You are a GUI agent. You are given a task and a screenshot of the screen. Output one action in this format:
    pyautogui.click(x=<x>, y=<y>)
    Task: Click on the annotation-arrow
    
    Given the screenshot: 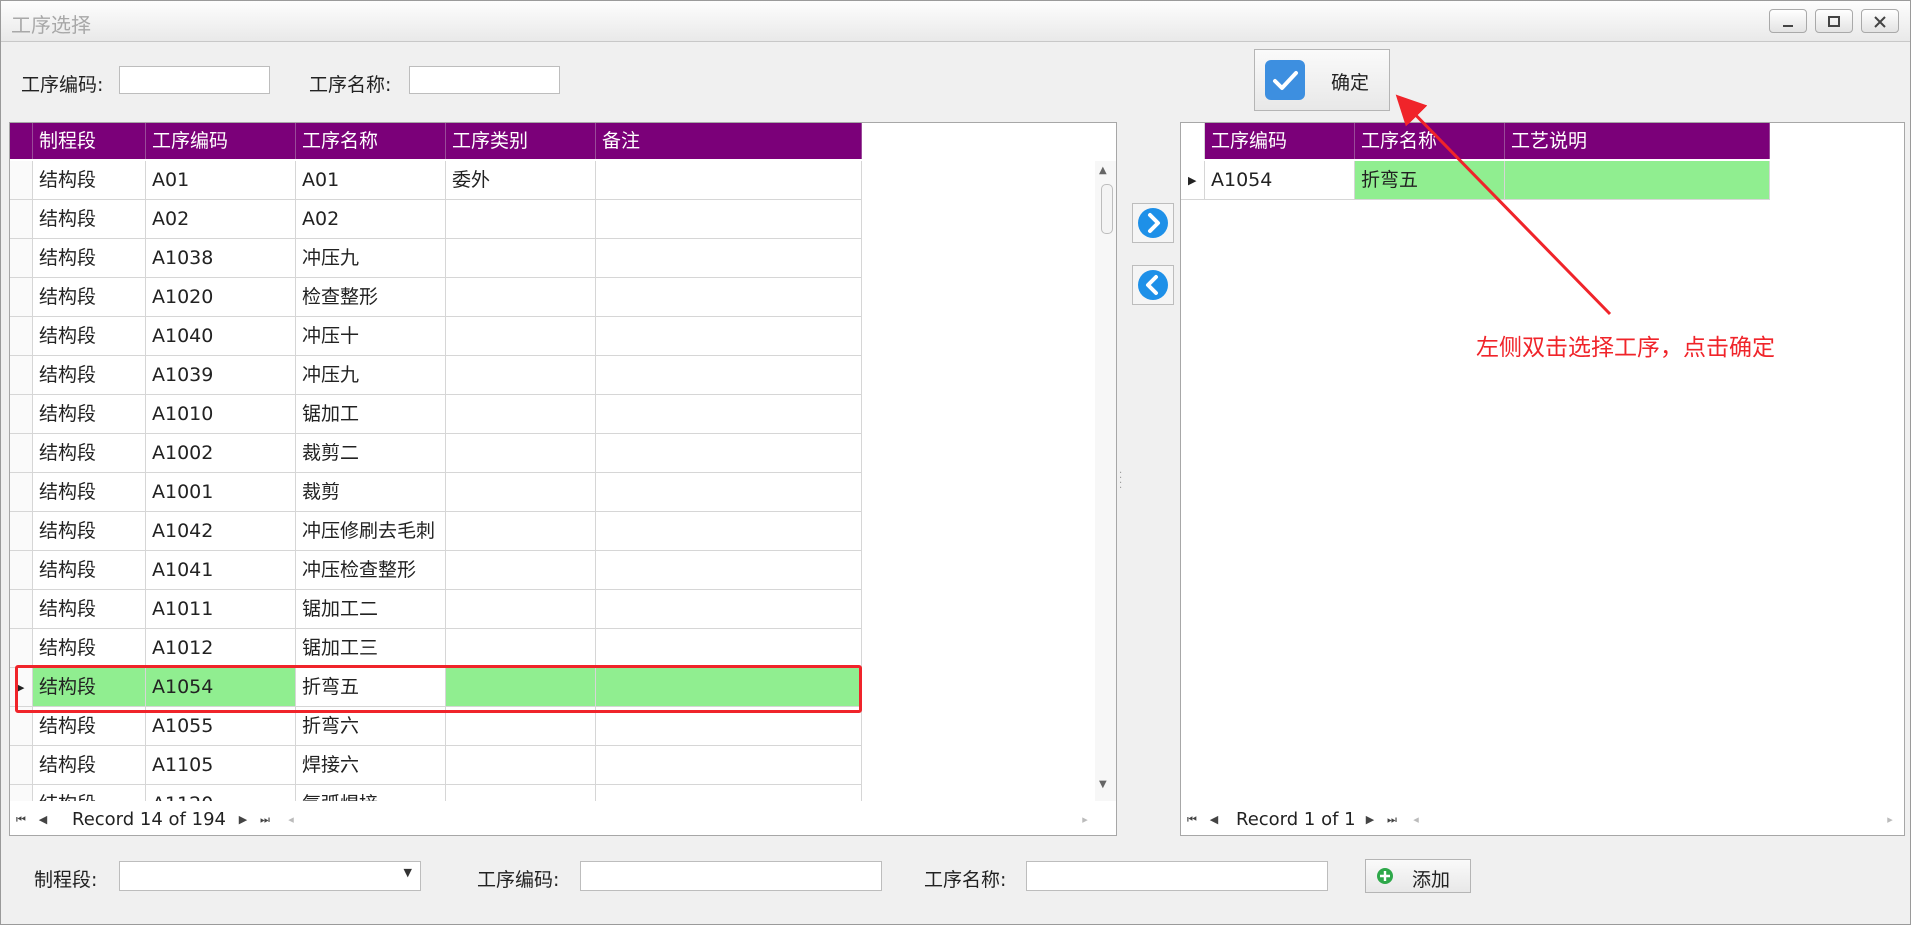 What is the action you would take?
    pyautogui.click(x=1503, y=205)
    